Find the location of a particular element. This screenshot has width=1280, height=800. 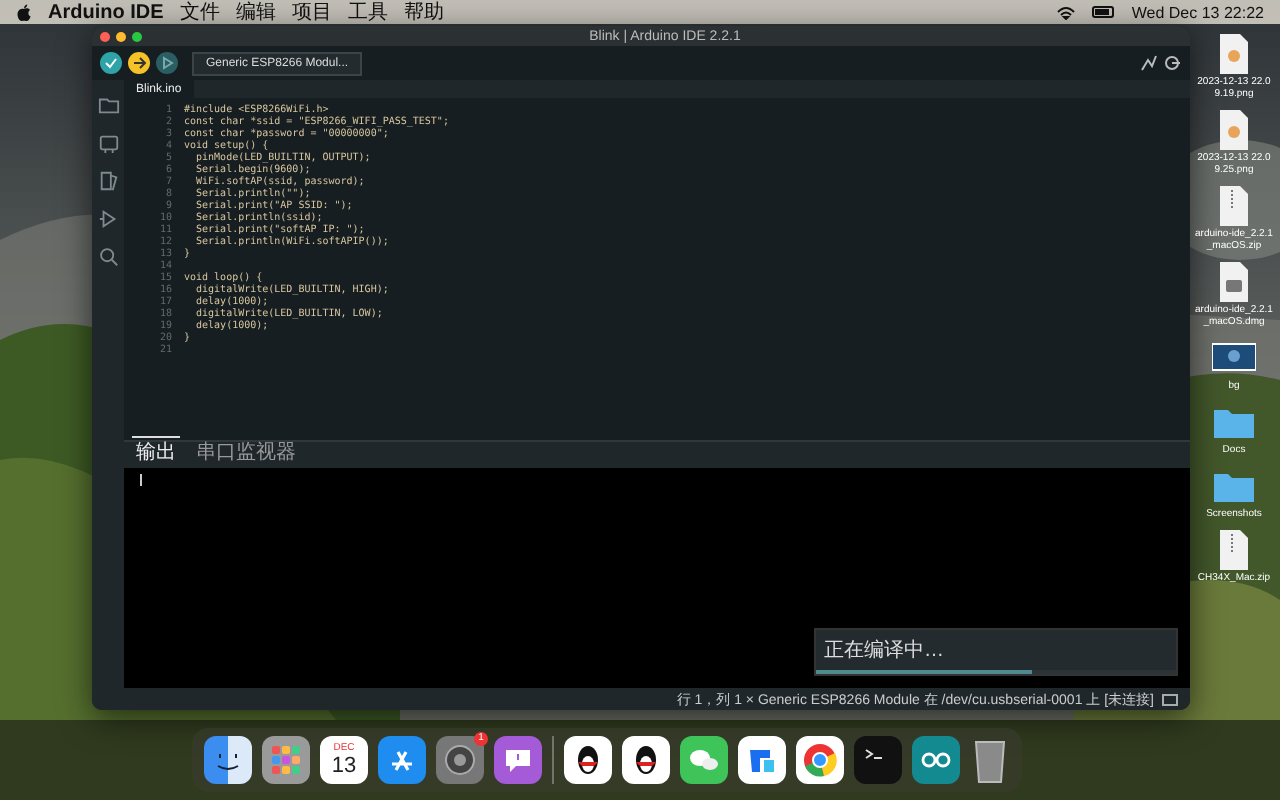

library-icon is located at coordinates (108, 181).